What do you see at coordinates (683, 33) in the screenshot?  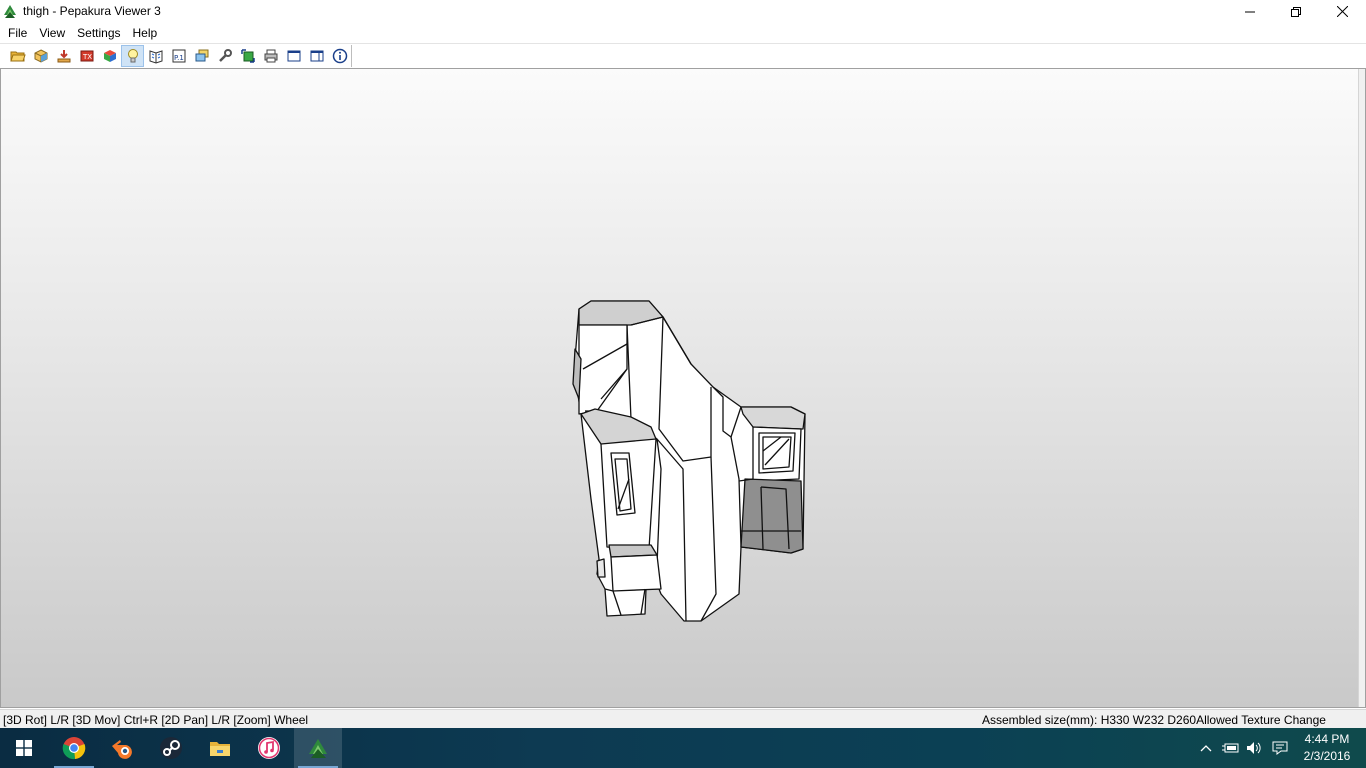 I see `menu-bar: File View Settings Help` at bounding box center [683, 33].